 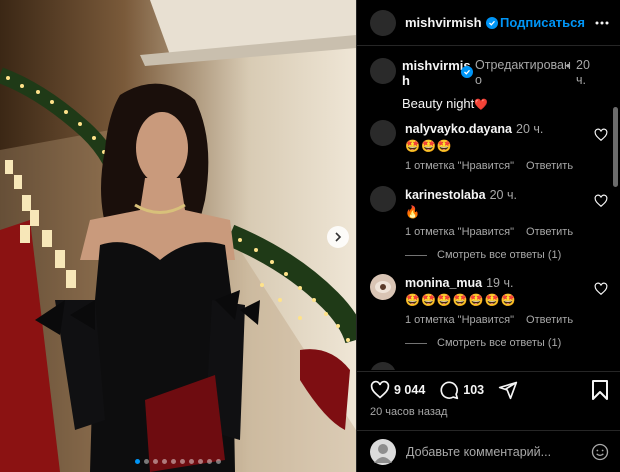 I want to click on heart-emoji: ❤️, so click(x=481, y=105).